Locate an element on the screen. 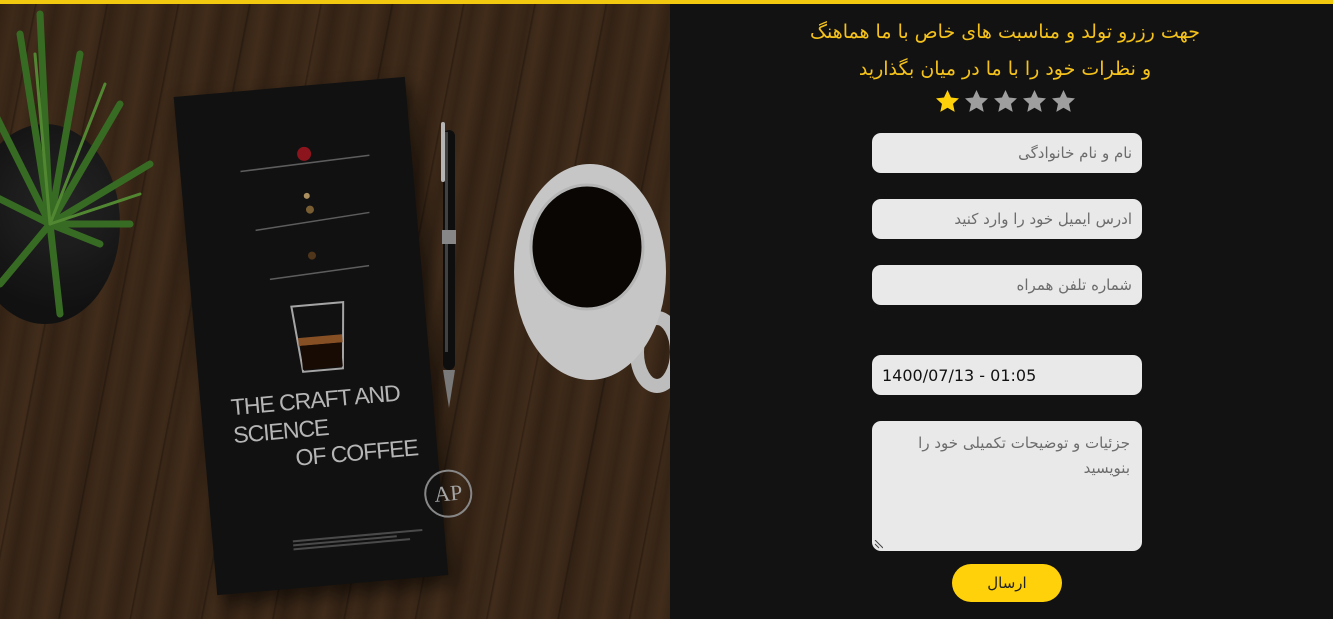 The width and height of the screenshot is (1333, 619). plant-image is located at coordinates (77, 164).